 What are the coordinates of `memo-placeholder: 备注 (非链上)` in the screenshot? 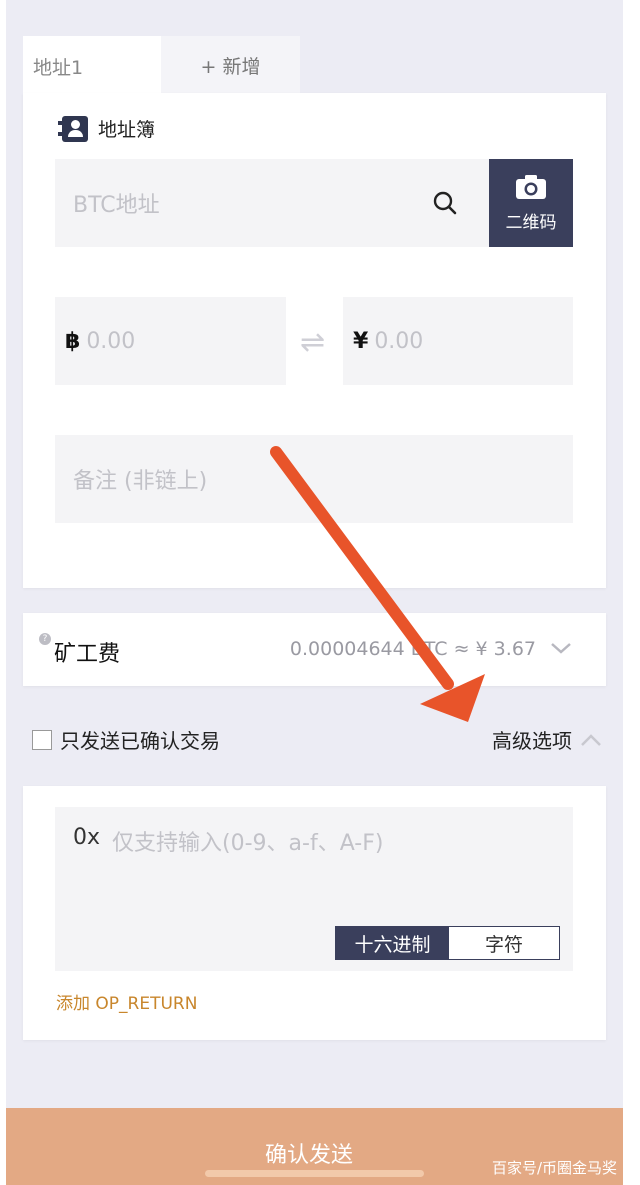 It's located at (140, 481).